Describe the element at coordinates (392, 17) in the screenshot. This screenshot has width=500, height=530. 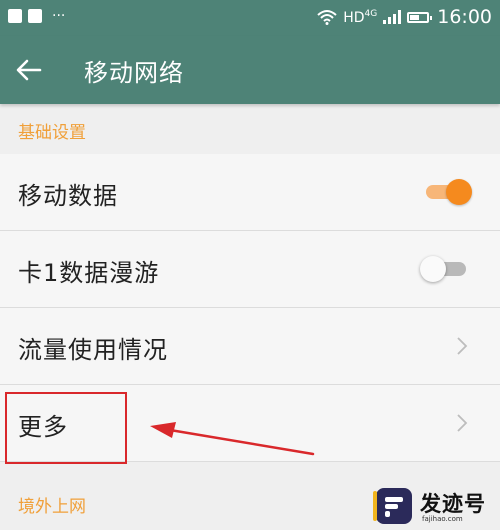
I see `signal-icon` at that location.